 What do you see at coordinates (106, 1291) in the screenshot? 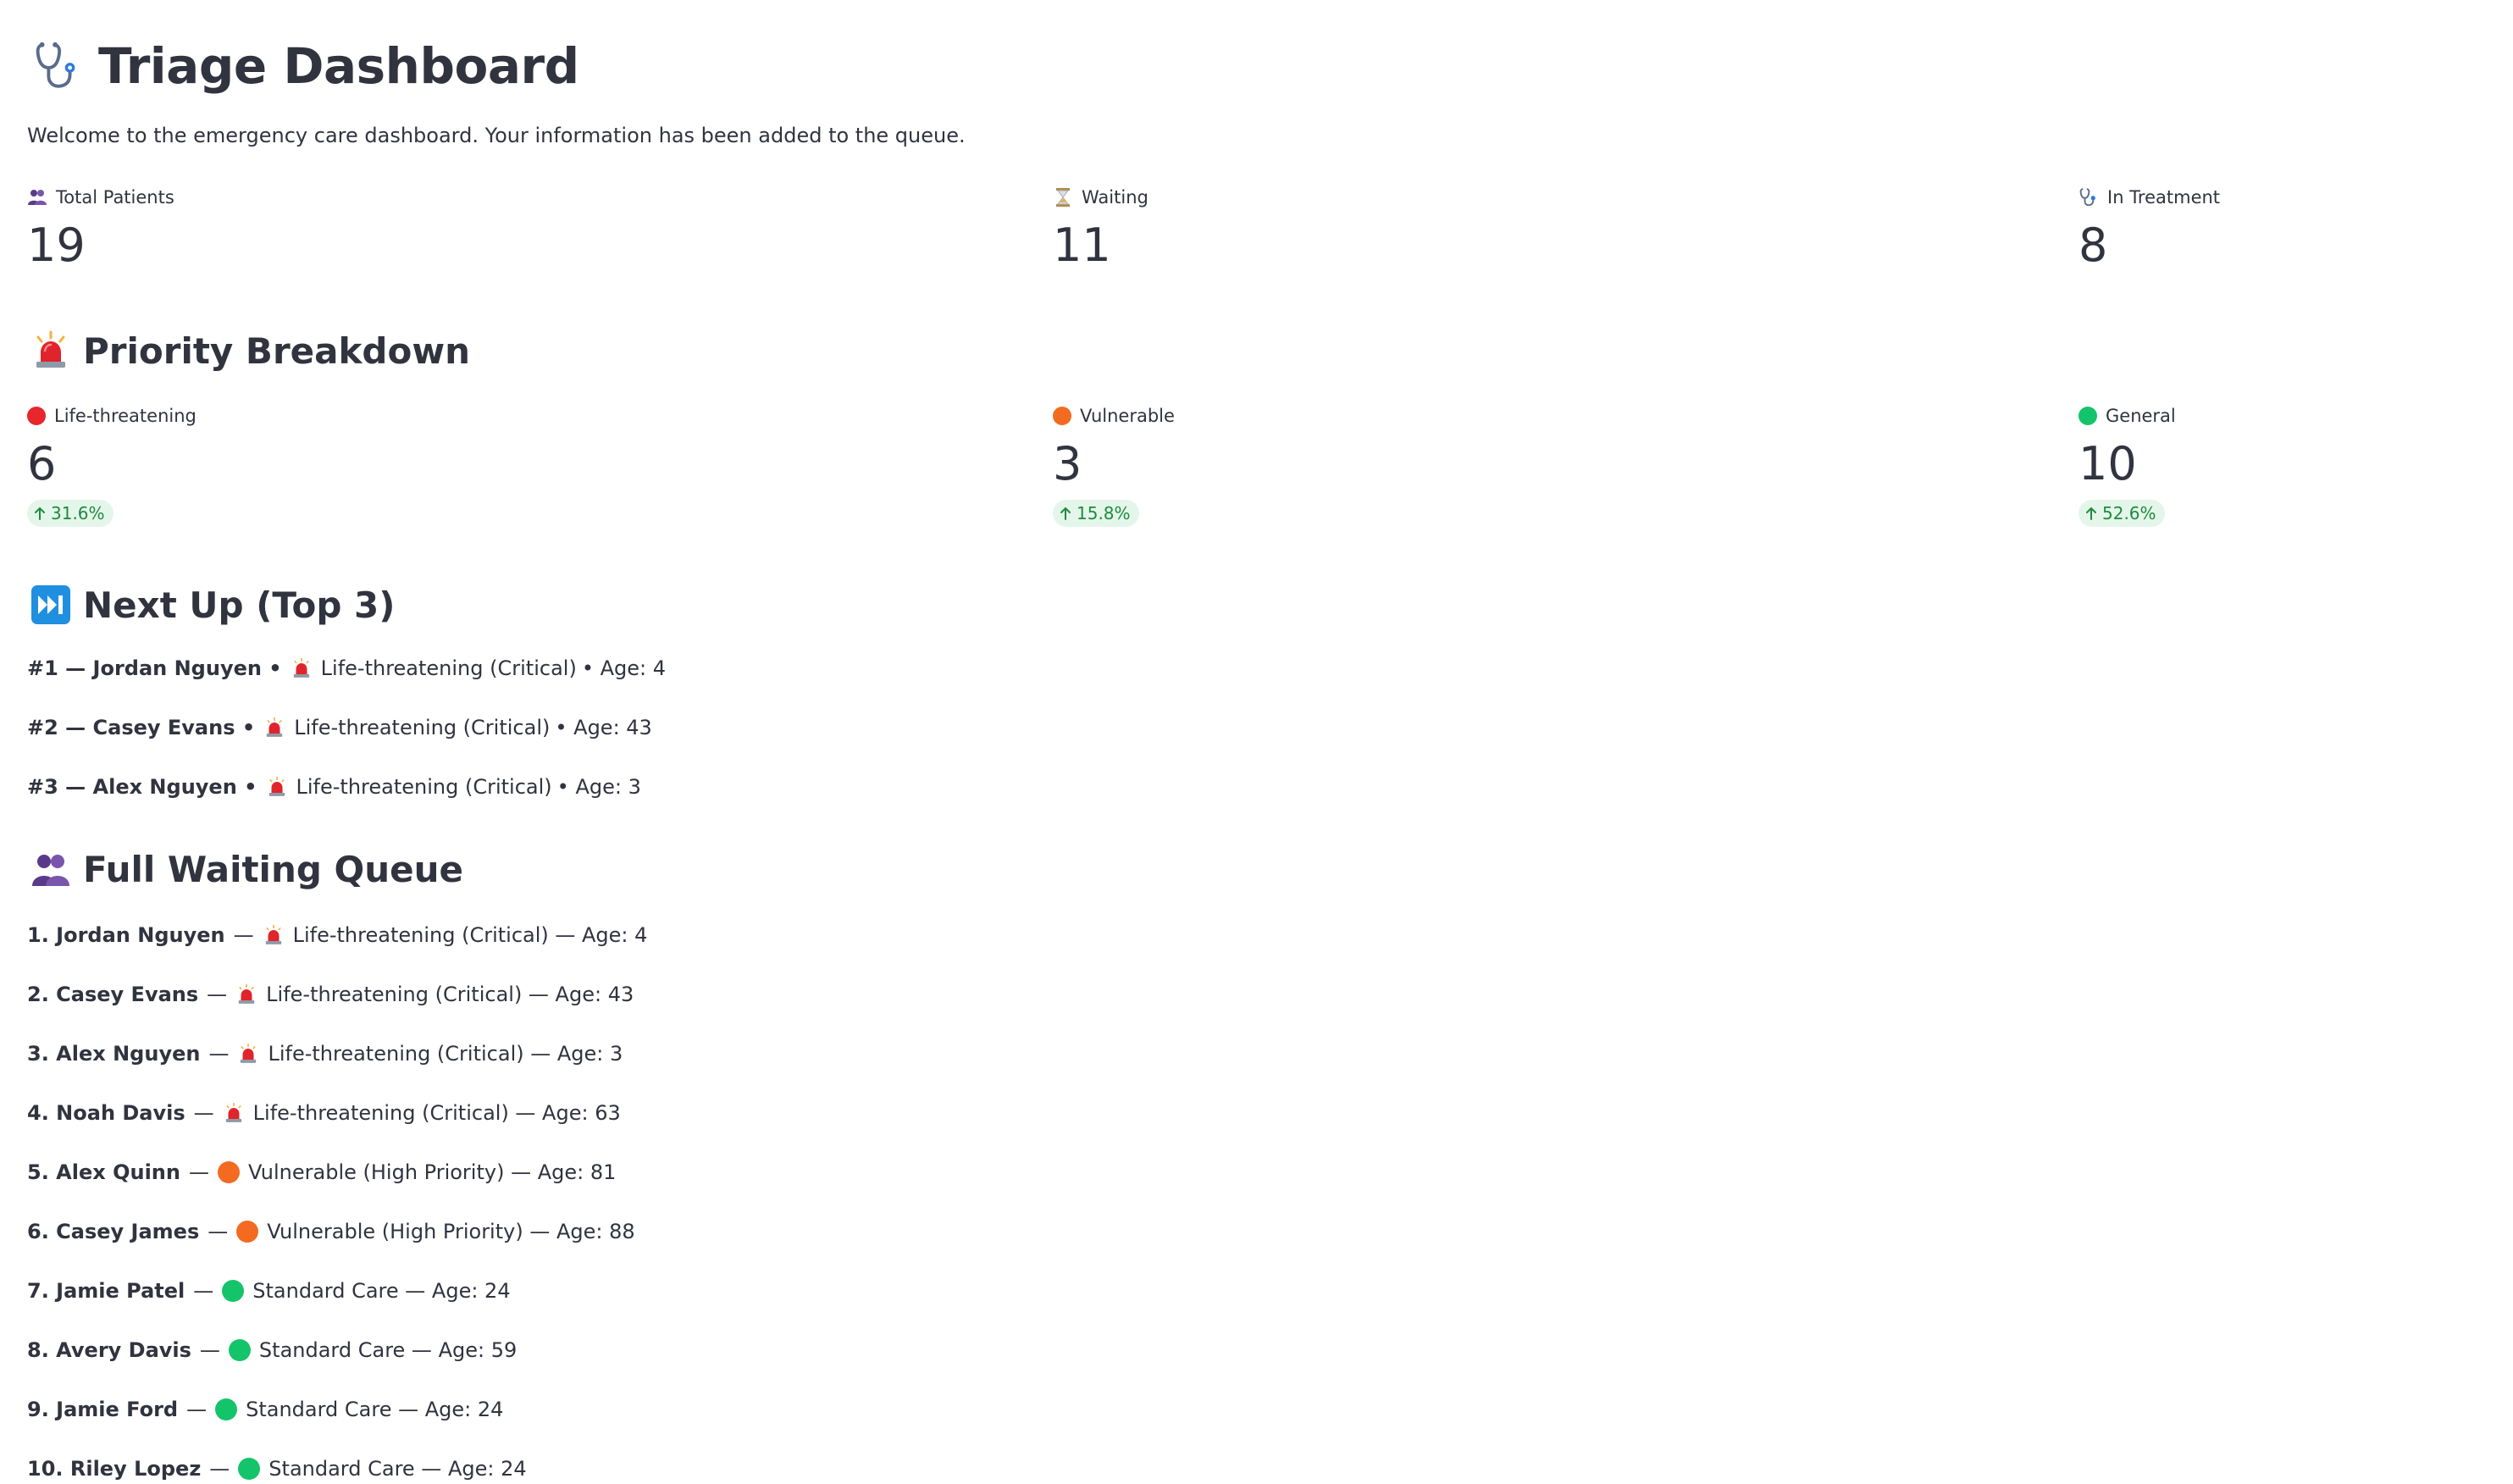
I see `queue-patient-name: 7. Jamie Patel` at bounding box center [106, 1291].